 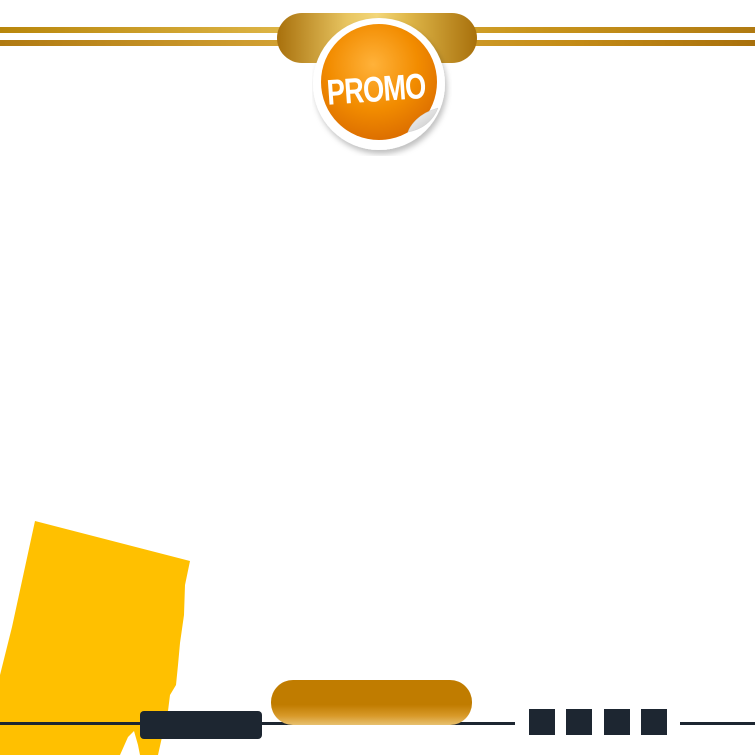 What do you see at coordinates (201, 725) in the screenshot?
I see `bottom-navy-tab` at bounding box center [201, 725].